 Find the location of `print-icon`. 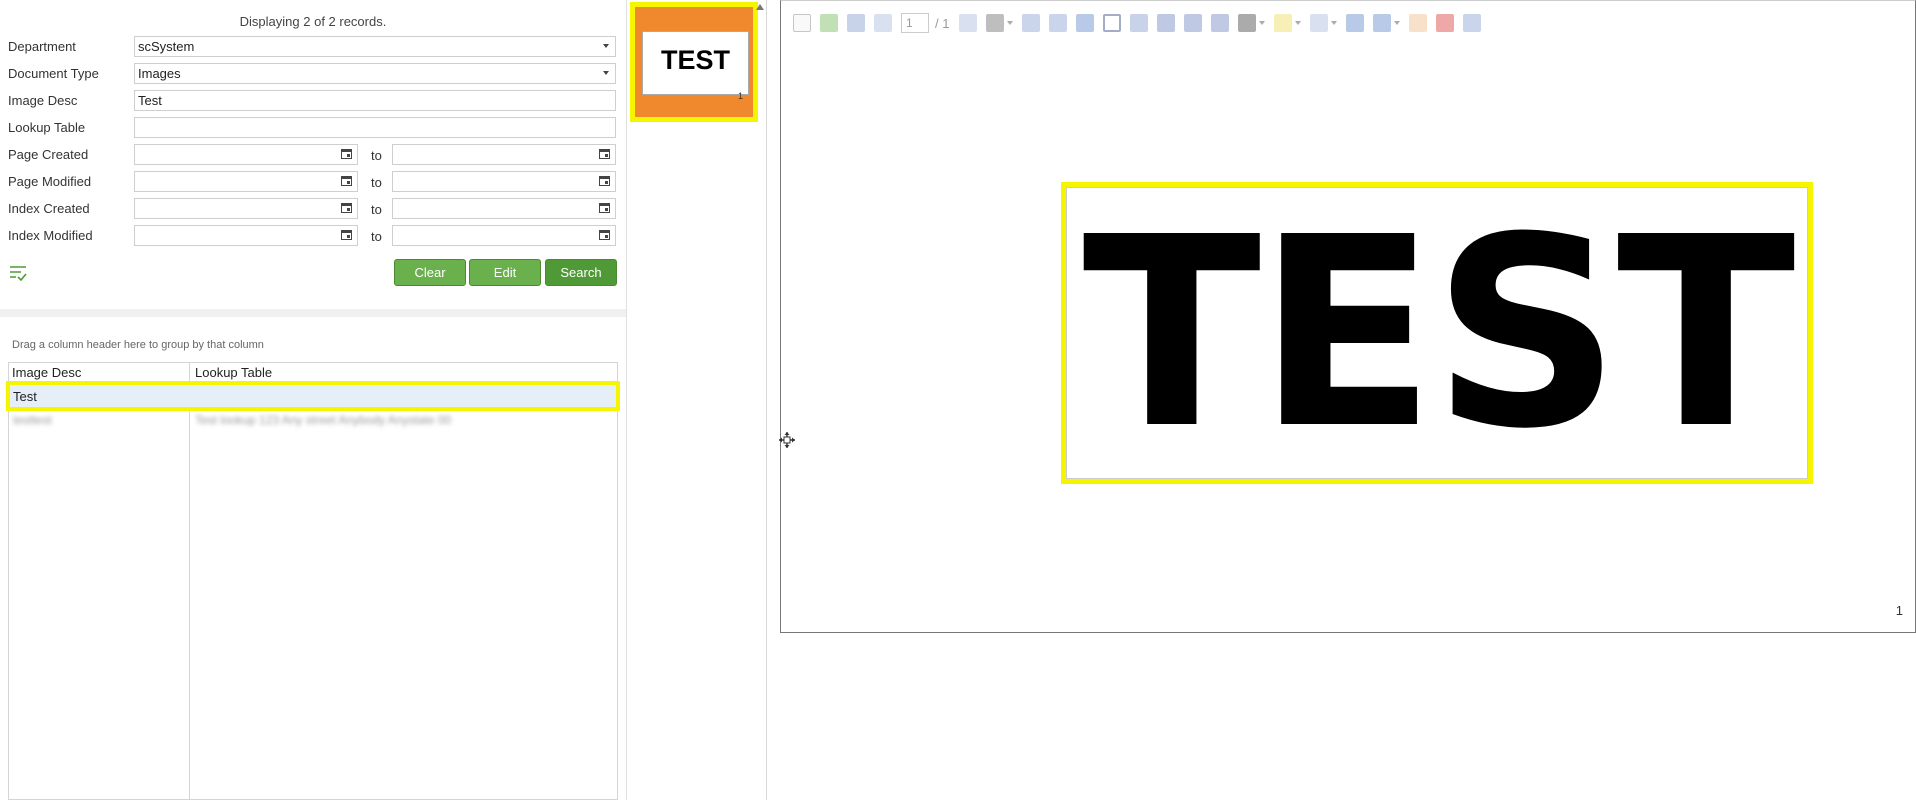

print-icon is located at coordinates (995, 23).